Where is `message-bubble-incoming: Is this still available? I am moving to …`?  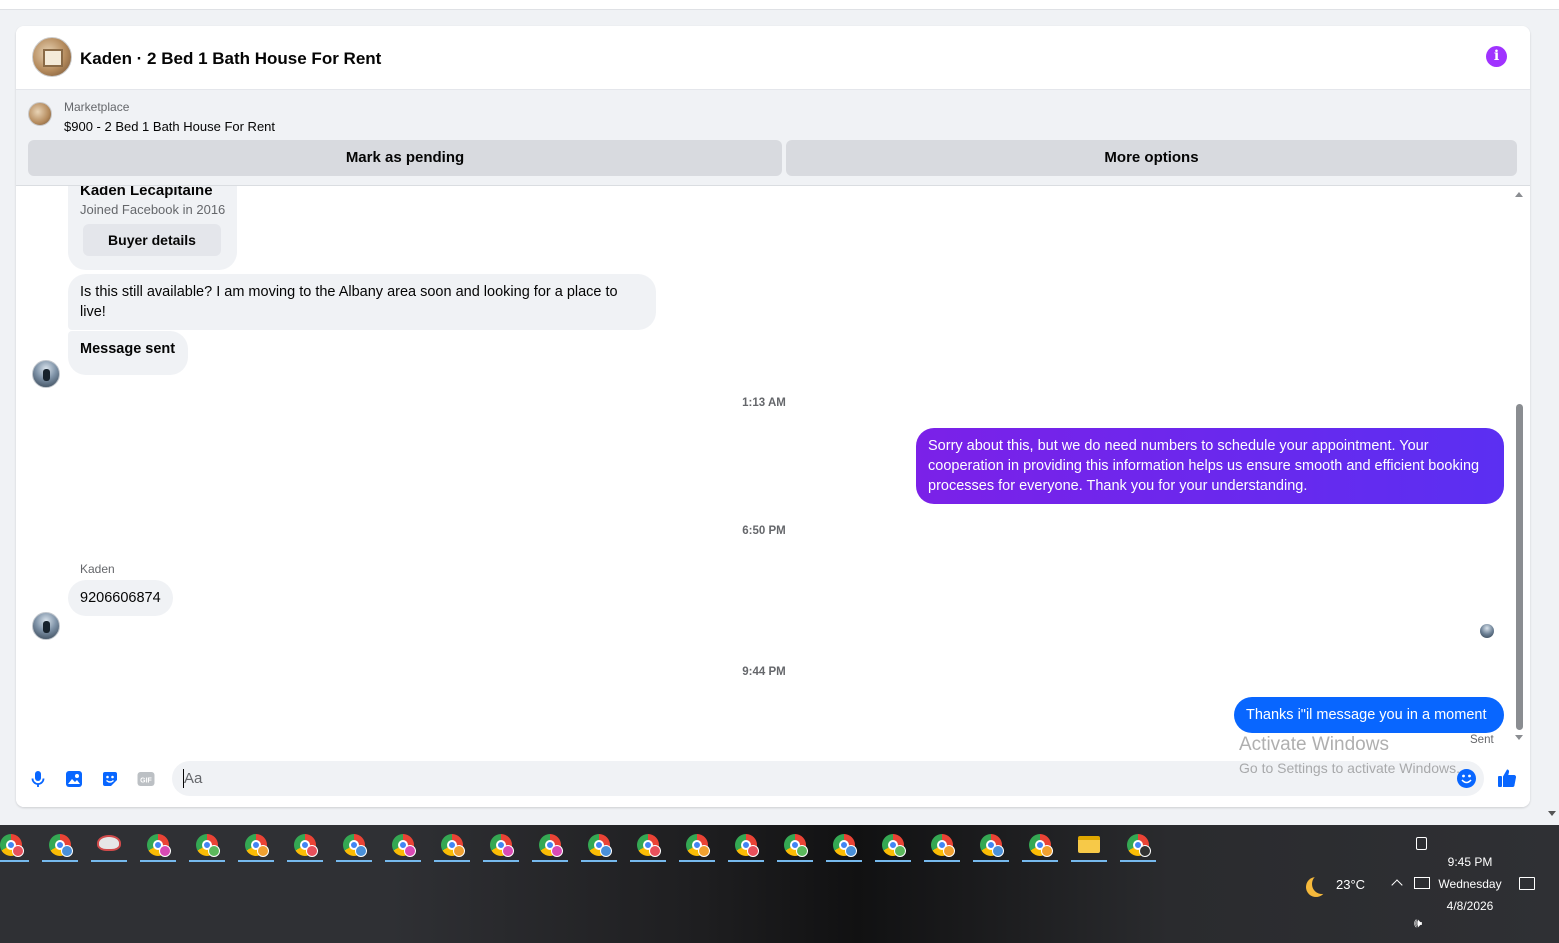 message-bubble-incoming: Is this still available? I am moving to … is located at coordinates (362, 302).